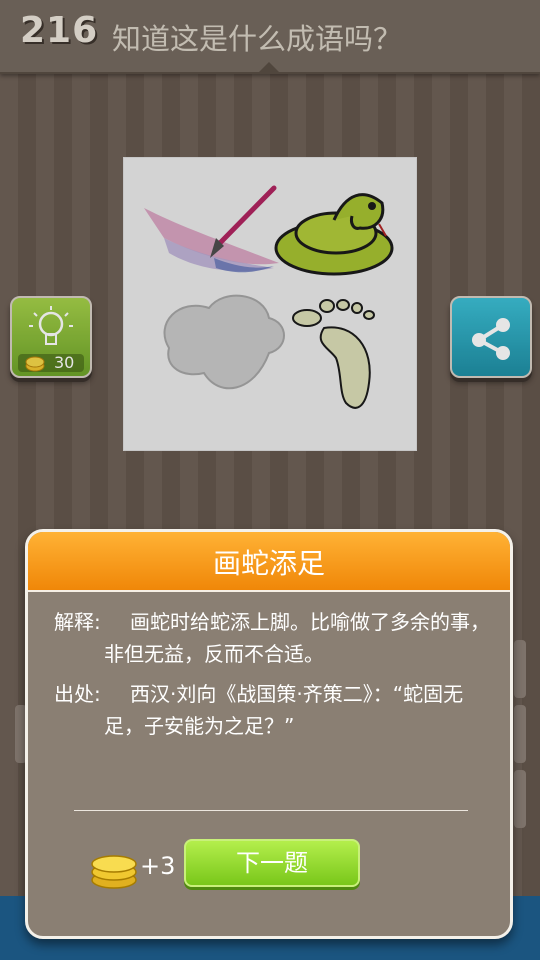 Image resolution: width=540 pixels, height=960 pixels. Describe the element at coordinates (271, 810) in the screenshot. I see `divider` at that location.